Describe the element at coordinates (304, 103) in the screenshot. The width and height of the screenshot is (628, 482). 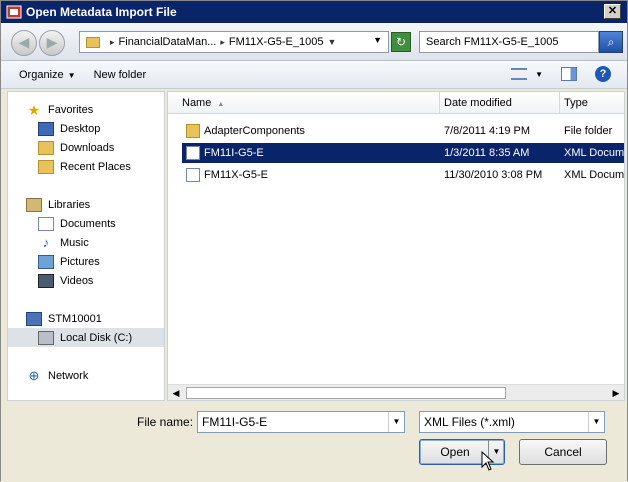
I see `column-name: Name ▲` at that location.